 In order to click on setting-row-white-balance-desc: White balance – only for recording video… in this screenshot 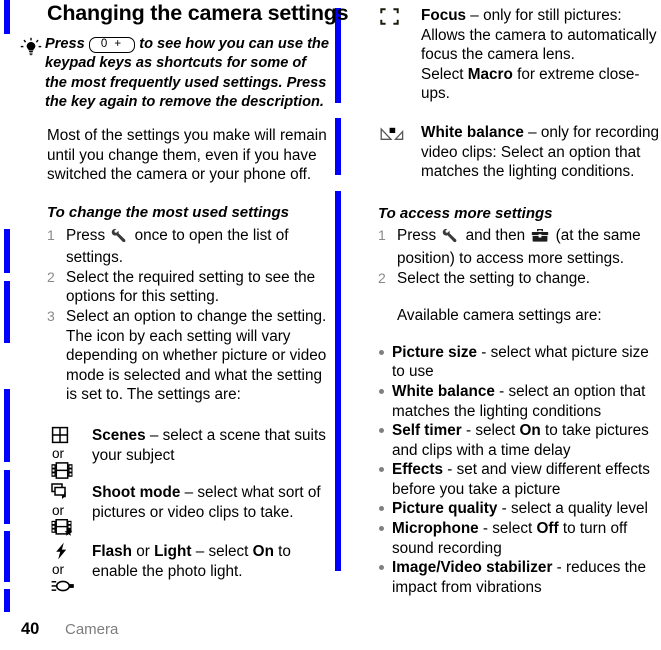, I will do `click(541, 152)`.